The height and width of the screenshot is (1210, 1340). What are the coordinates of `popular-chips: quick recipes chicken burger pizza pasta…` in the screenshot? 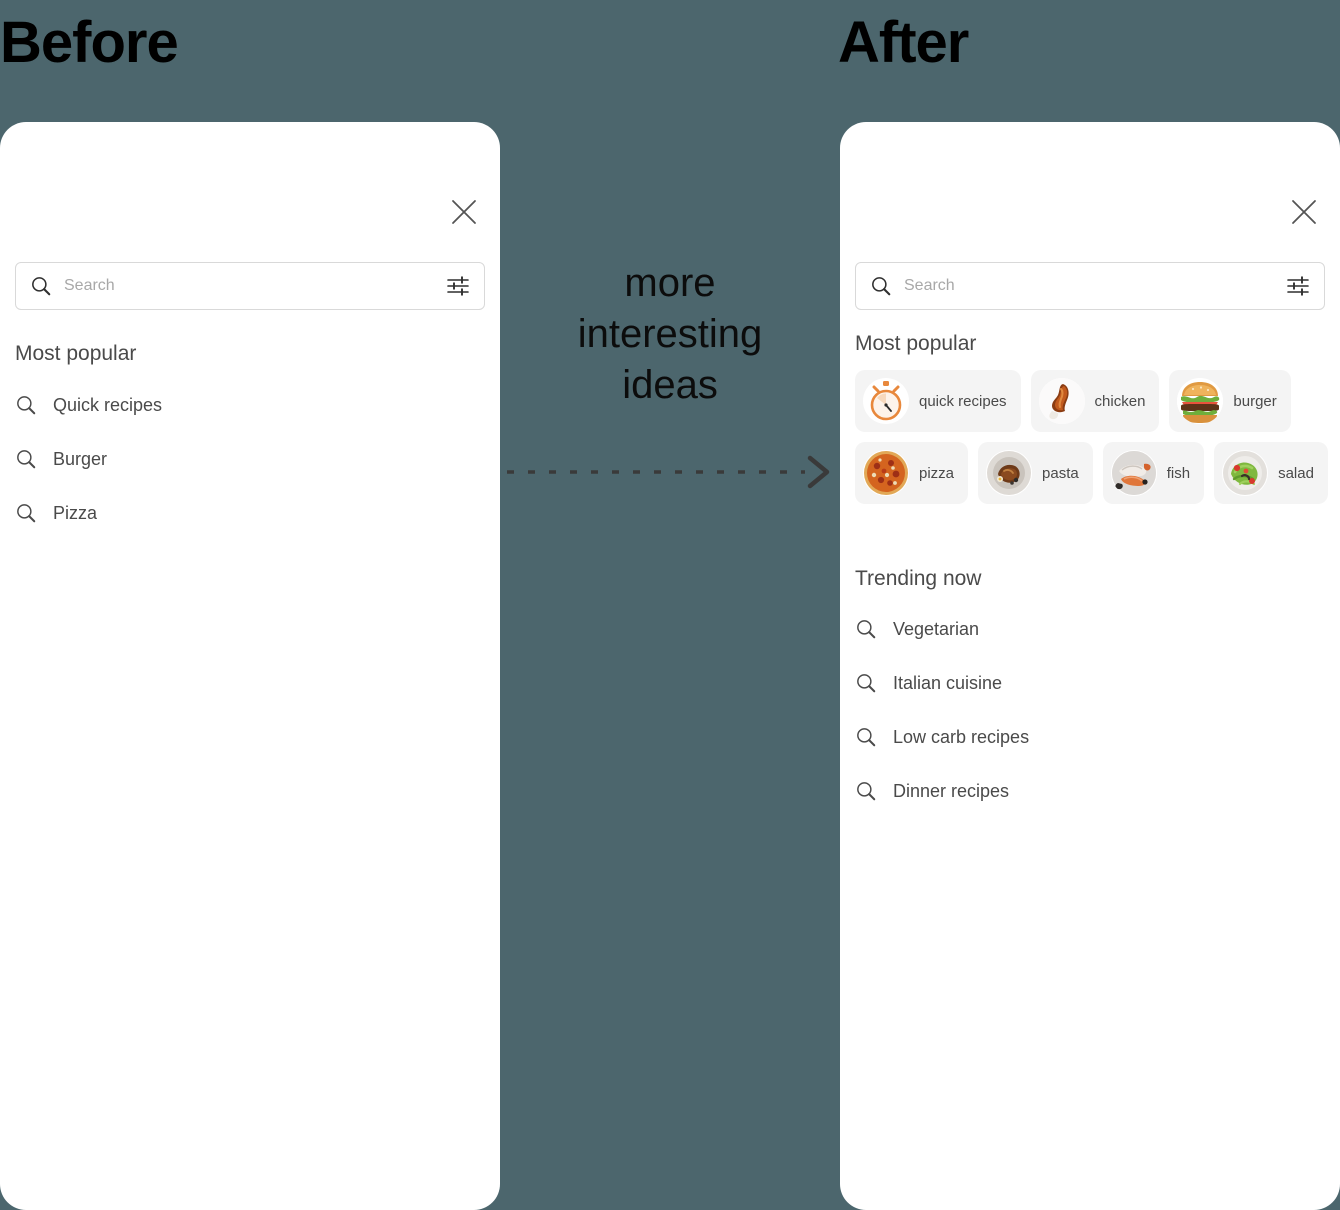 It's located at (1091, 442).